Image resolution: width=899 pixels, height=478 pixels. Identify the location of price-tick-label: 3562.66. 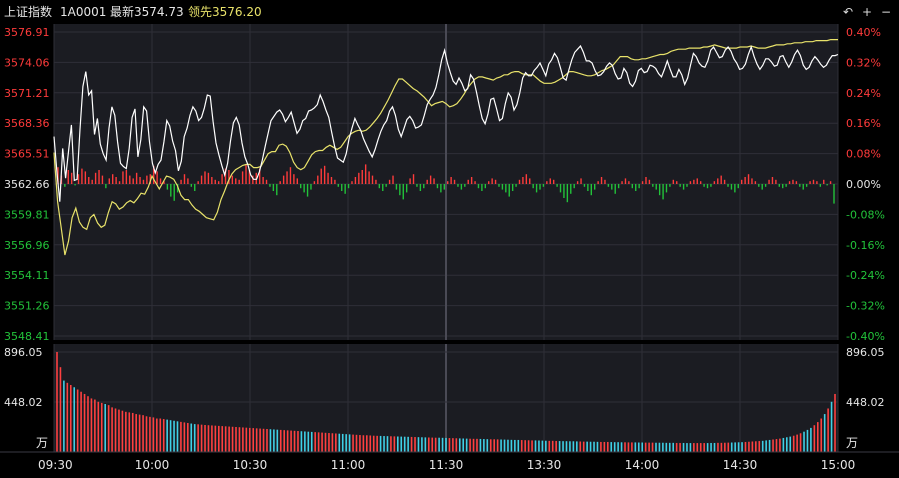
(27, 184).